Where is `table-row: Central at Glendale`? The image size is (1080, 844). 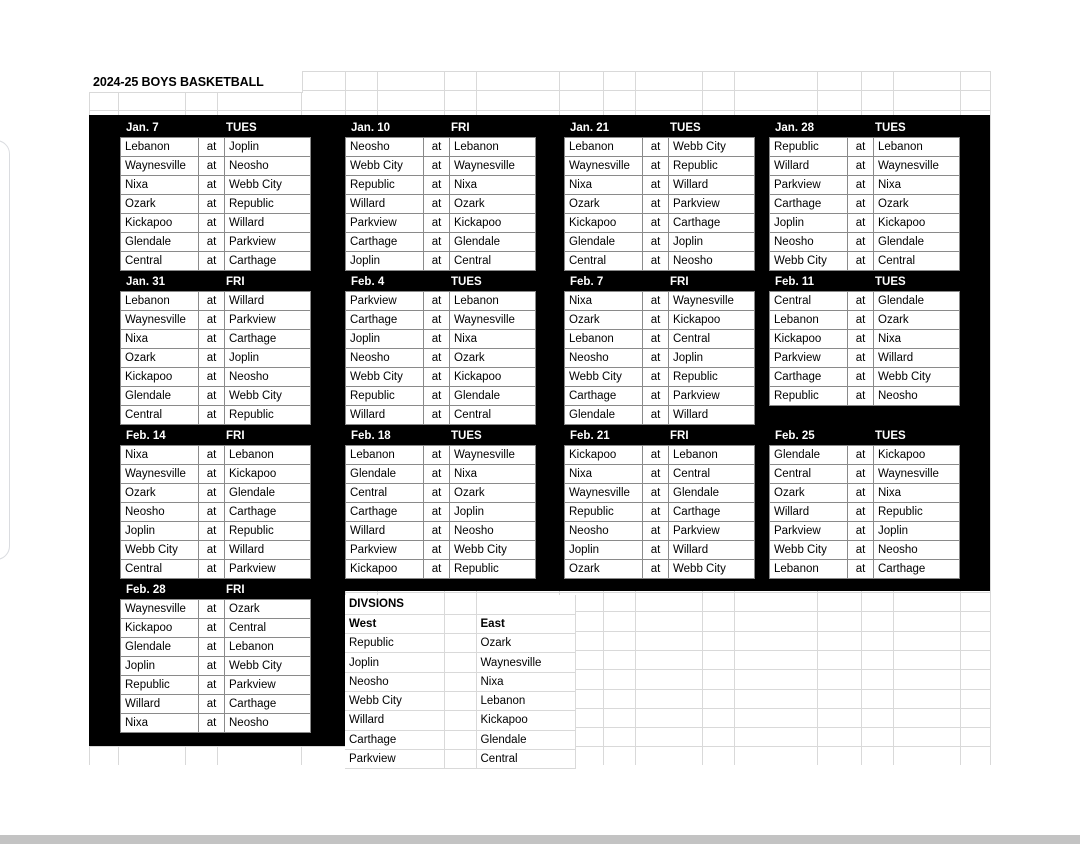 table-row: Central at Glendale is located at coordinates (864, 301).